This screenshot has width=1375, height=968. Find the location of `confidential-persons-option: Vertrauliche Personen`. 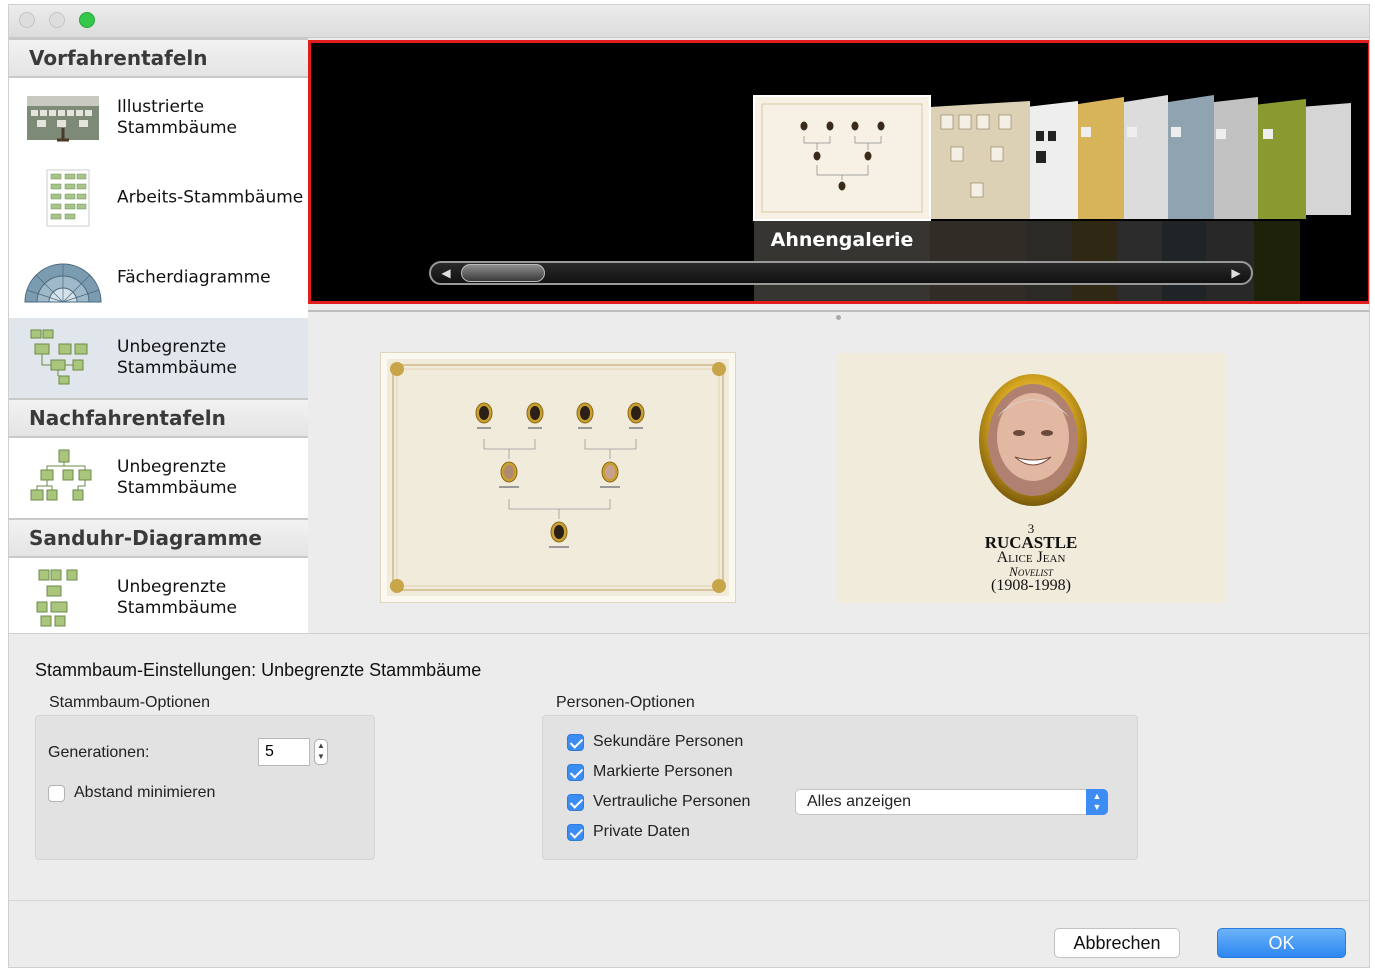

confidential-persons-option: Vertrauliche Personen is located at coordinates (658, 802).